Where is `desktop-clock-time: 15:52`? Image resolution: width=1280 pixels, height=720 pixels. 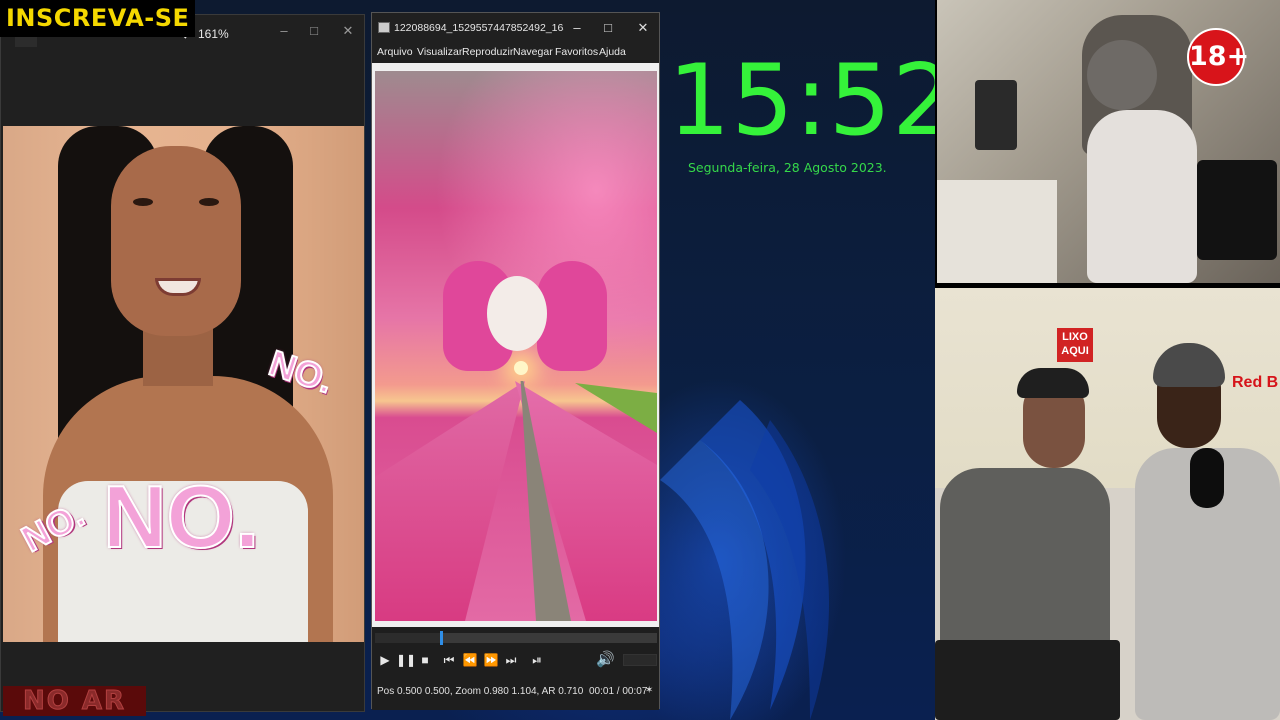 desktop-clock-time: 15:52 is located at coordinates (812, 101).